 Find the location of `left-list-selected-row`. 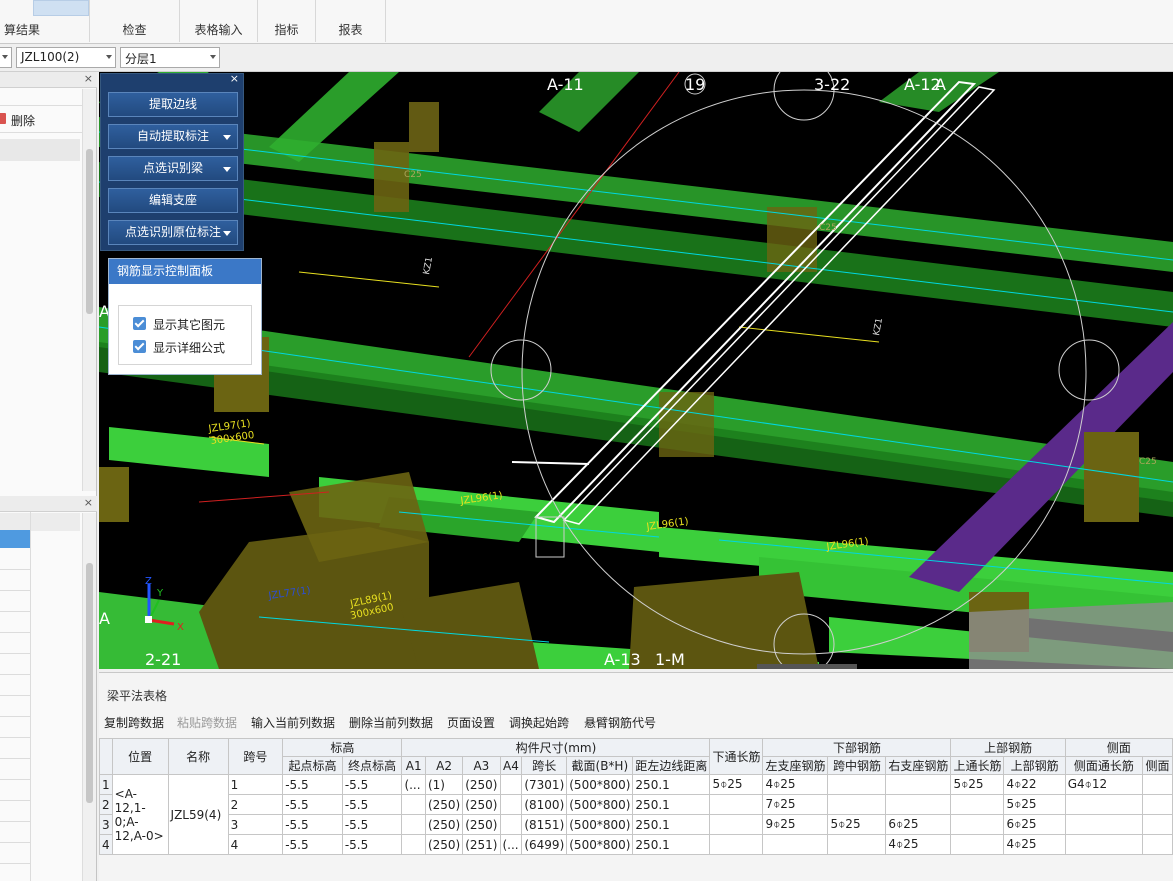

left-list-selected-row is located at coordinates (40, 150).